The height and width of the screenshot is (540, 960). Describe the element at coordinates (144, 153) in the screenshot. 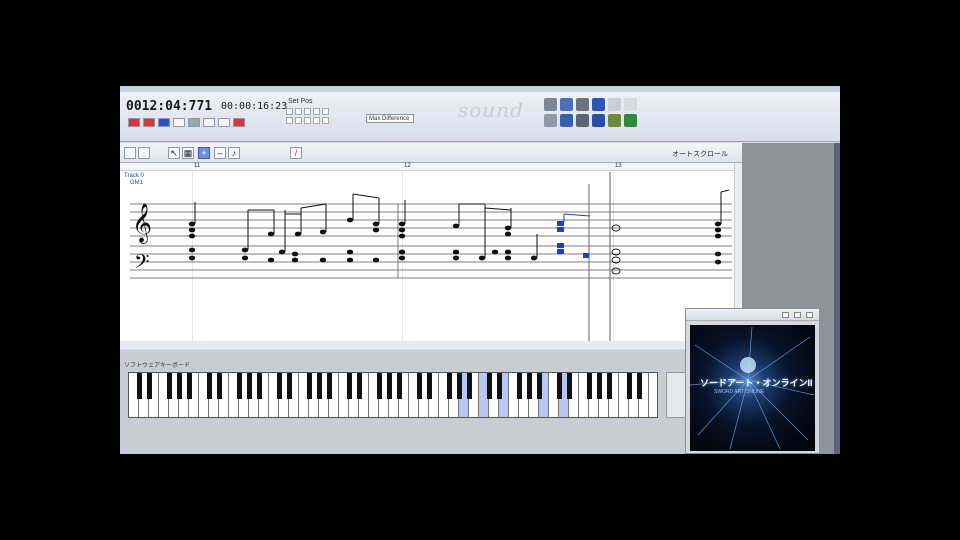

I see `zoom-tool-button` at that location.